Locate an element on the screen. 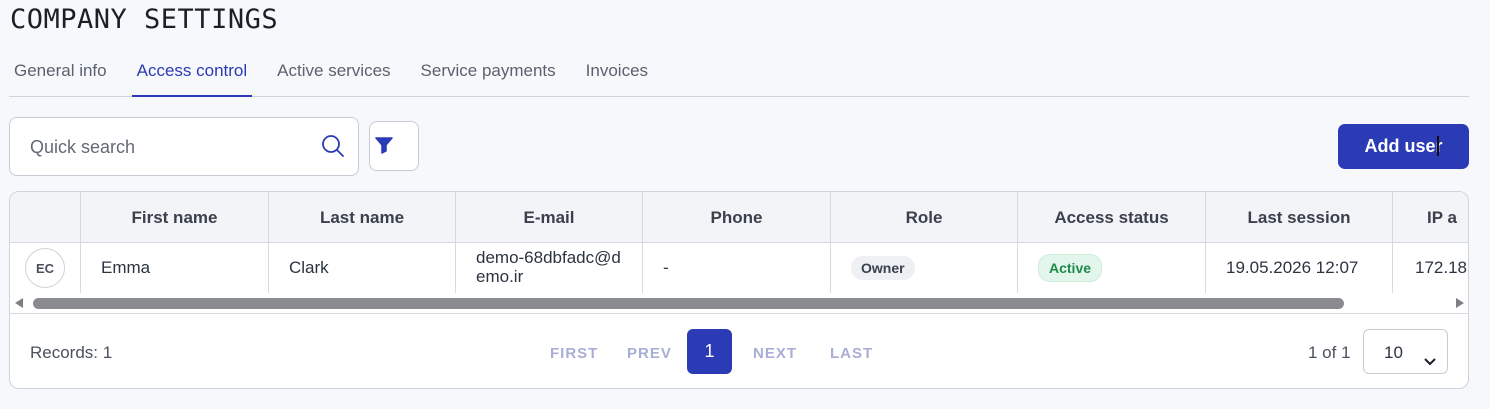  tab-access-control: Access control is located at coordinates (192, 74).